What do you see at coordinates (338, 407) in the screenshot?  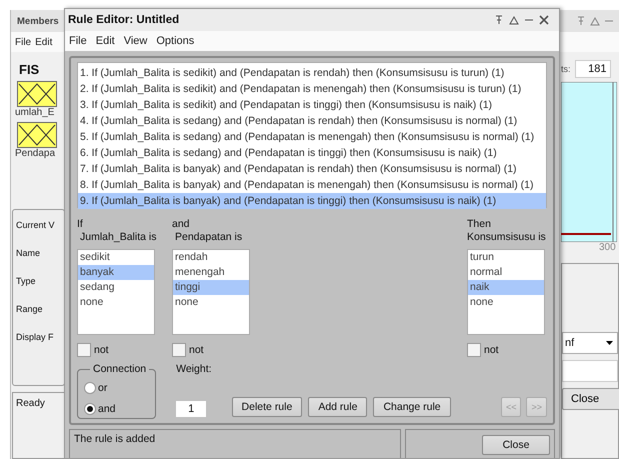 I see `action-button: Add rule` at bounding box center [338, 407].